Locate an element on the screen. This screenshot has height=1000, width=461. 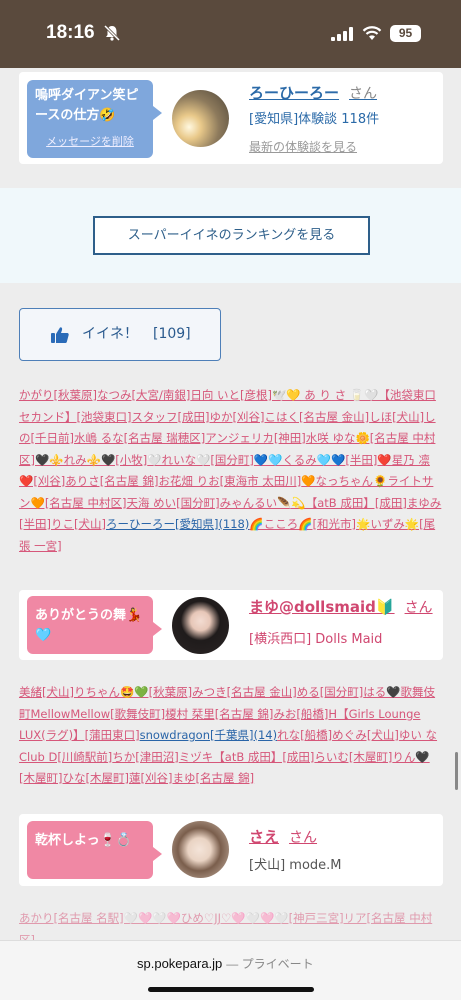
review-card: 乾杯しよっ🍷💍 さえ さん [犬山] mode.M is located at coordinates (231, 850).